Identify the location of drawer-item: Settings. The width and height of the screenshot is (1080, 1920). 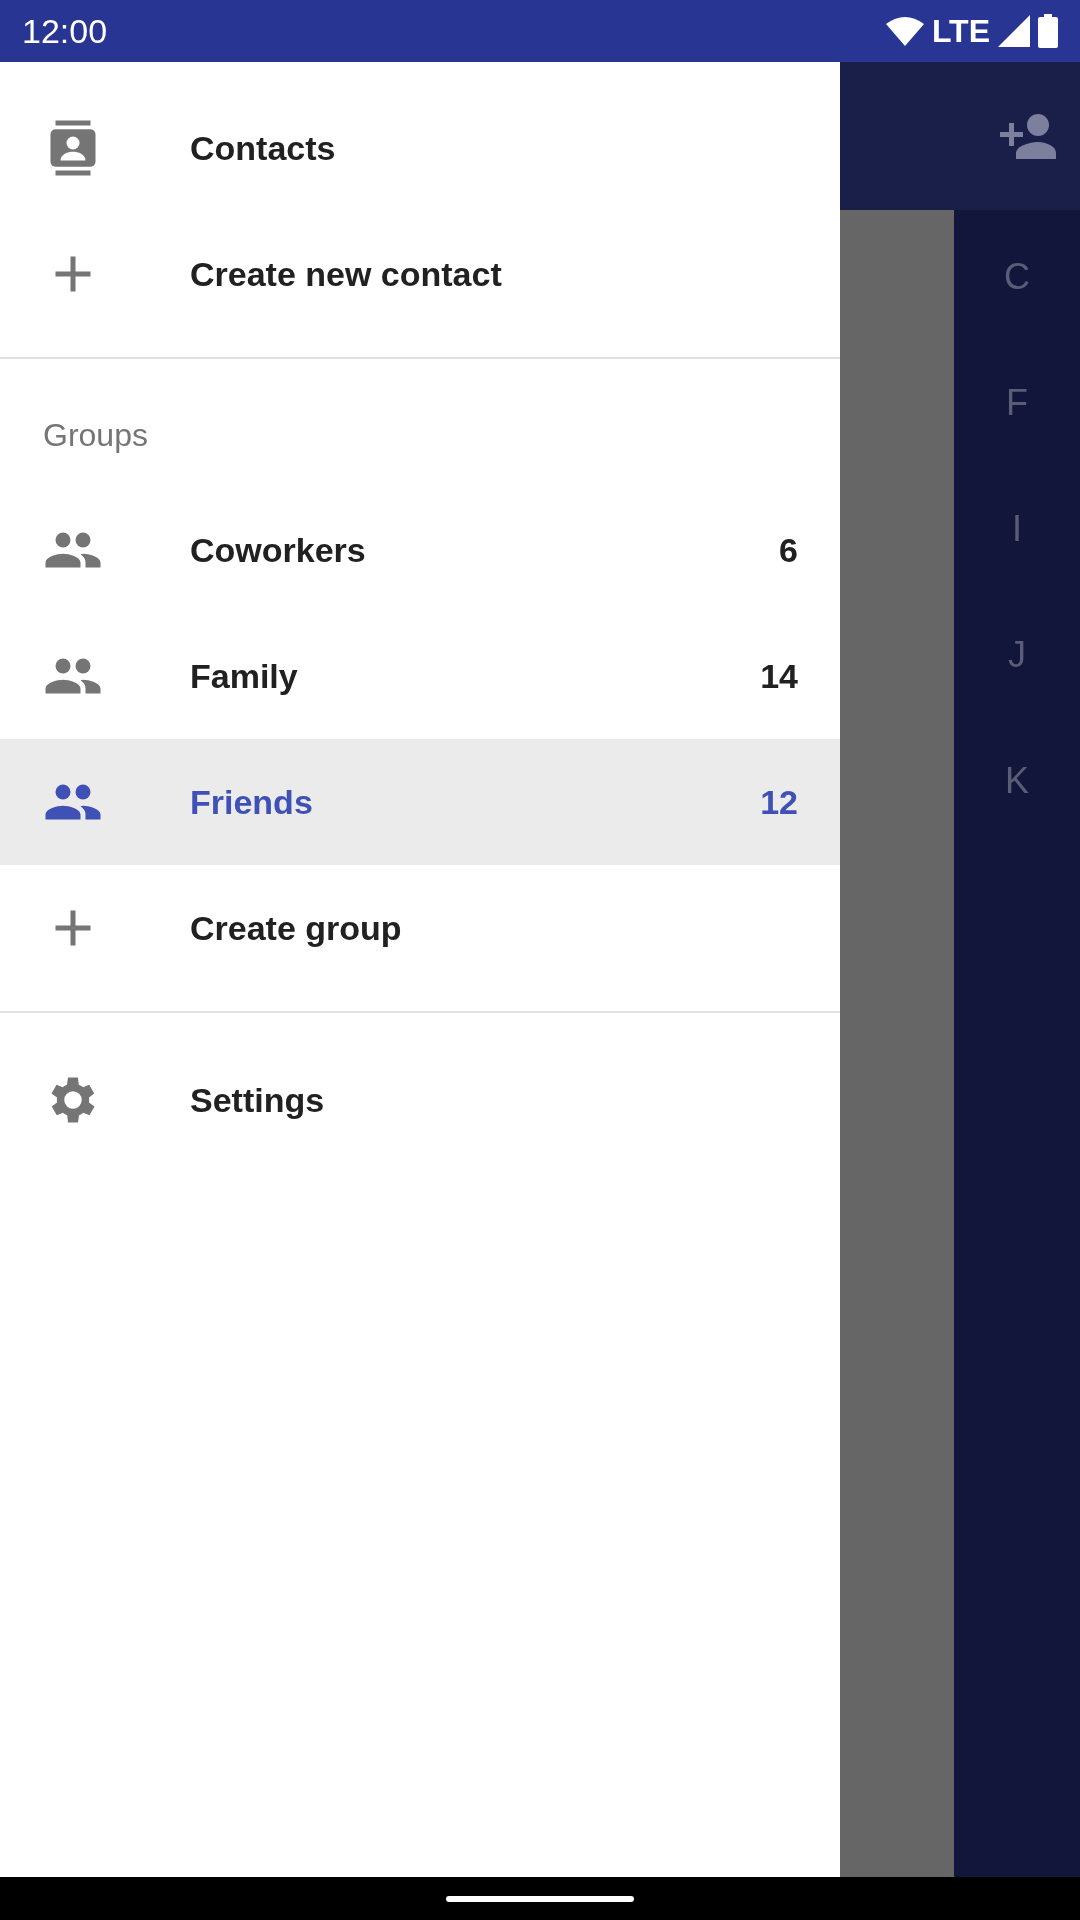
(420, 1100).